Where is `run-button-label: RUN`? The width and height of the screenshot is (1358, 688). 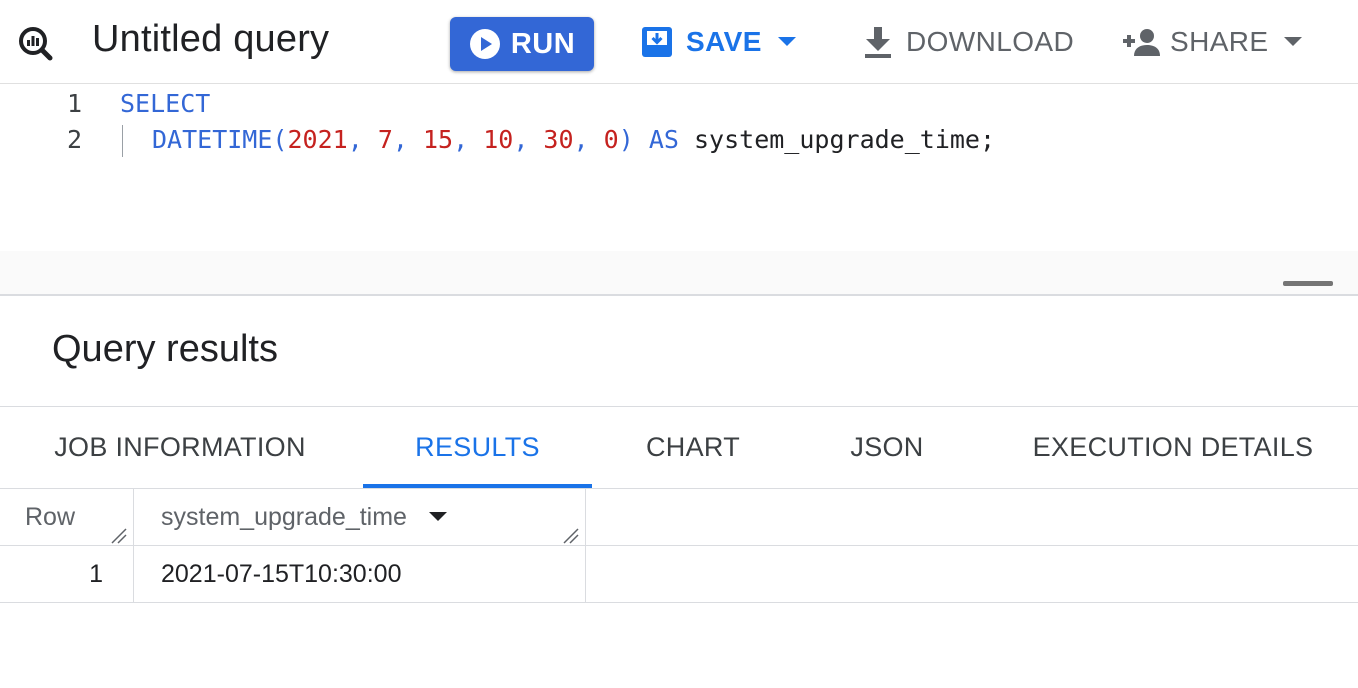 run-button-label: RUN is located at coordinates (543, 43).